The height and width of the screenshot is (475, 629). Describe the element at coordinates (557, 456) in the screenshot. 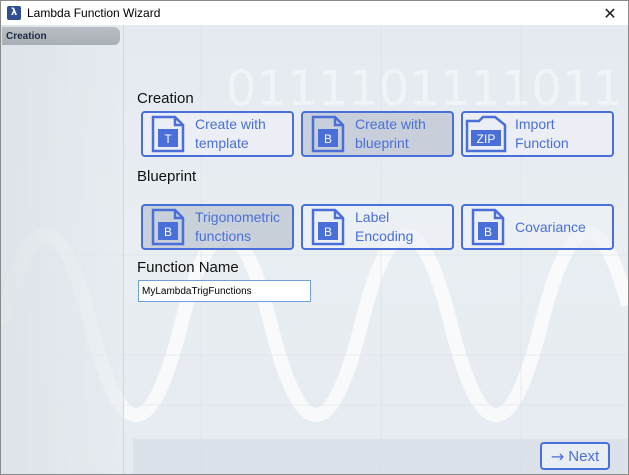

I see `arrow-right-icon: →` at that location.